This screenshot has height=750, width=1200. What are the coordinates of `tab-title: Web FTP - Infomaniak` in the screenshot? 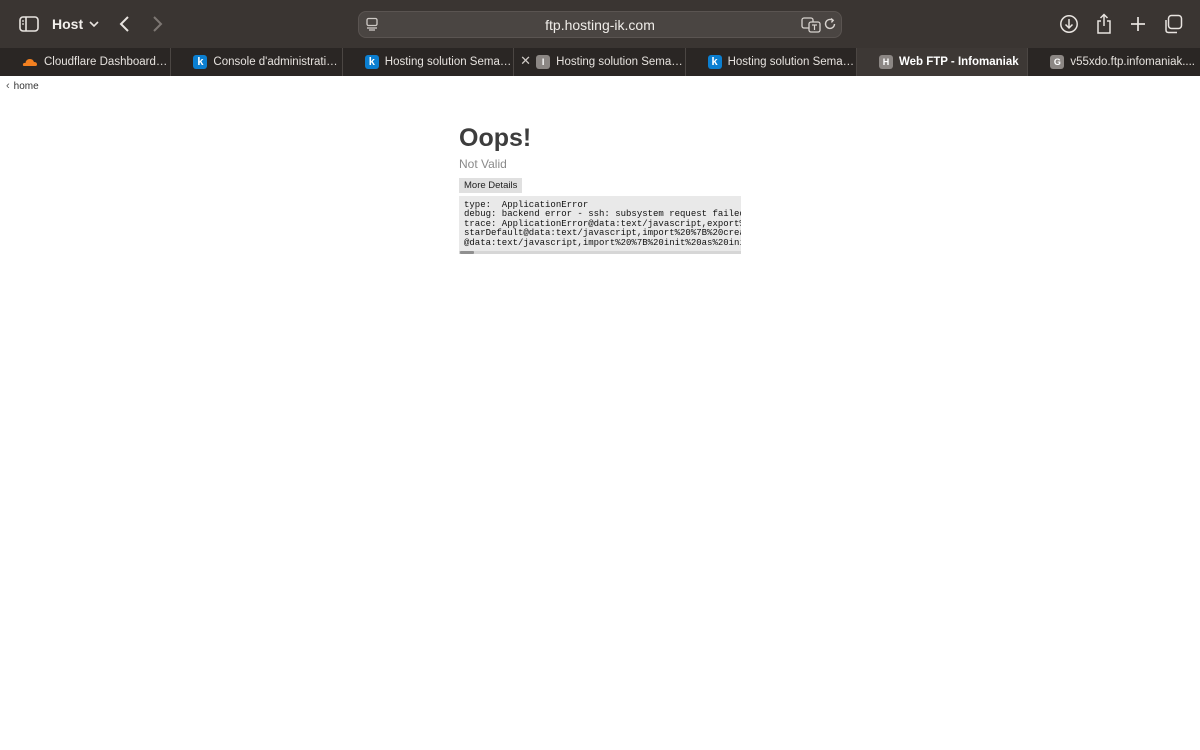 It's located at (958, 62).